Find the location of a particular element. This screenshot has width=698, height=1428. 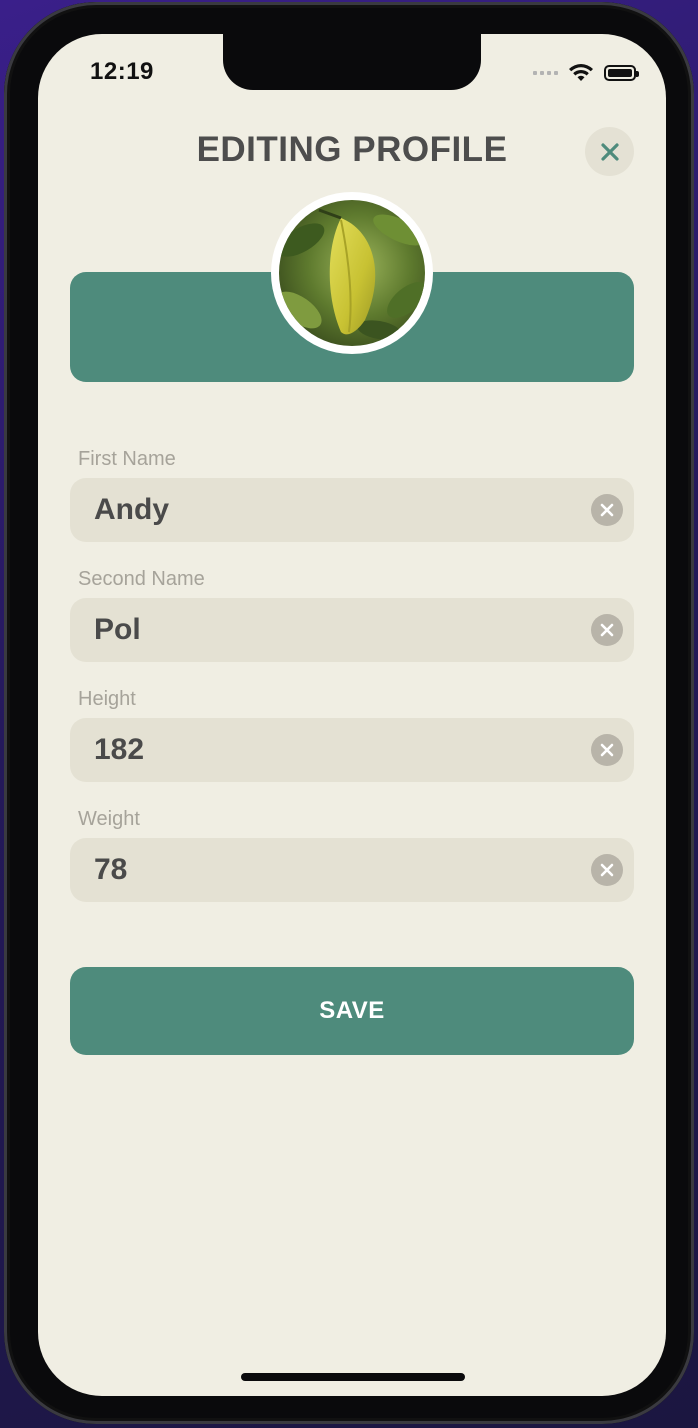

home-indicator is located at coordinates (353, 1377).